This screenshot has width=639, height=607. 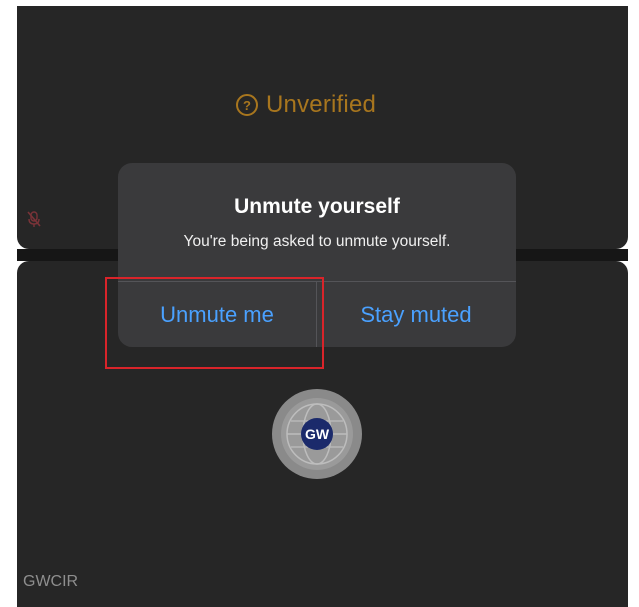 I want to click on avatar-text: GW, so click(x=317, y=434).